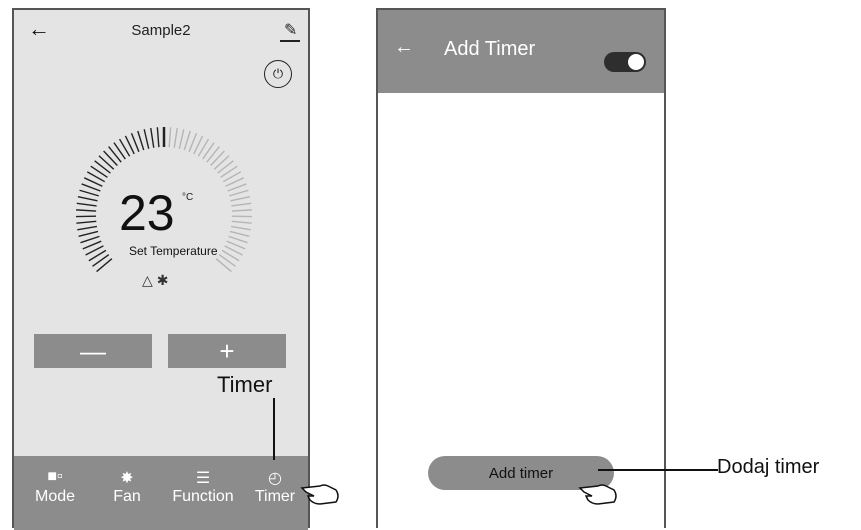 The height and width of the screenshot is (530, 861). I want to click on callout-timer-label: Timer, so click(244, 385).